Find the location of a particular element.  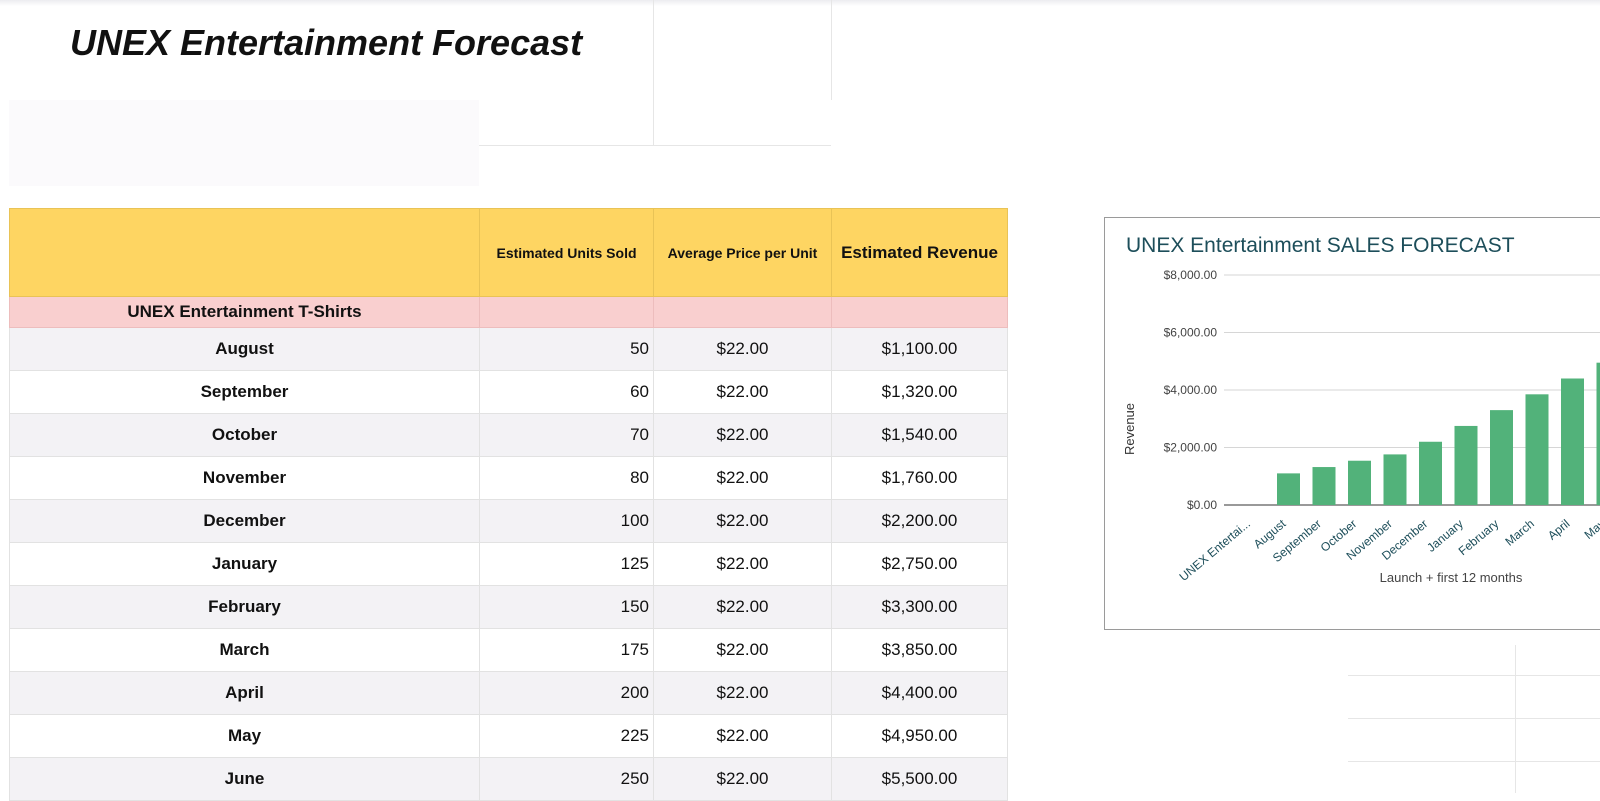

table-row: December 100 $22.00 $2,200.00 is located at coordinates (509, 521).